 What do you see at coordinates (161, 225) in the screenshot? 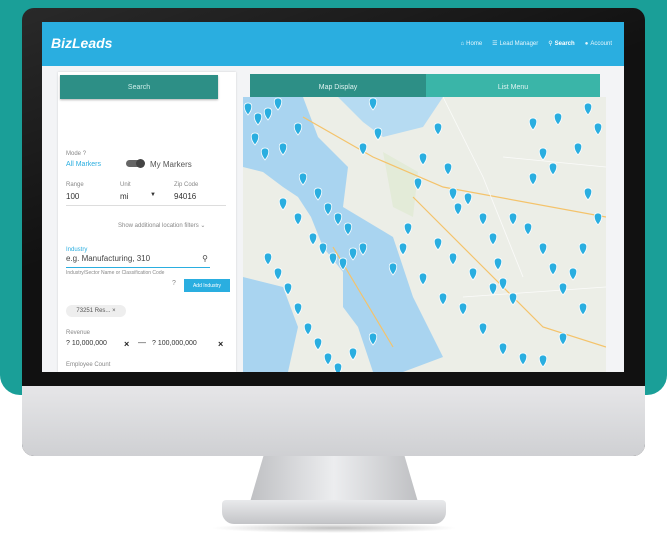
I see `more-filters-link: Show additional location filters ⌄` at bounding box center [161, 225].